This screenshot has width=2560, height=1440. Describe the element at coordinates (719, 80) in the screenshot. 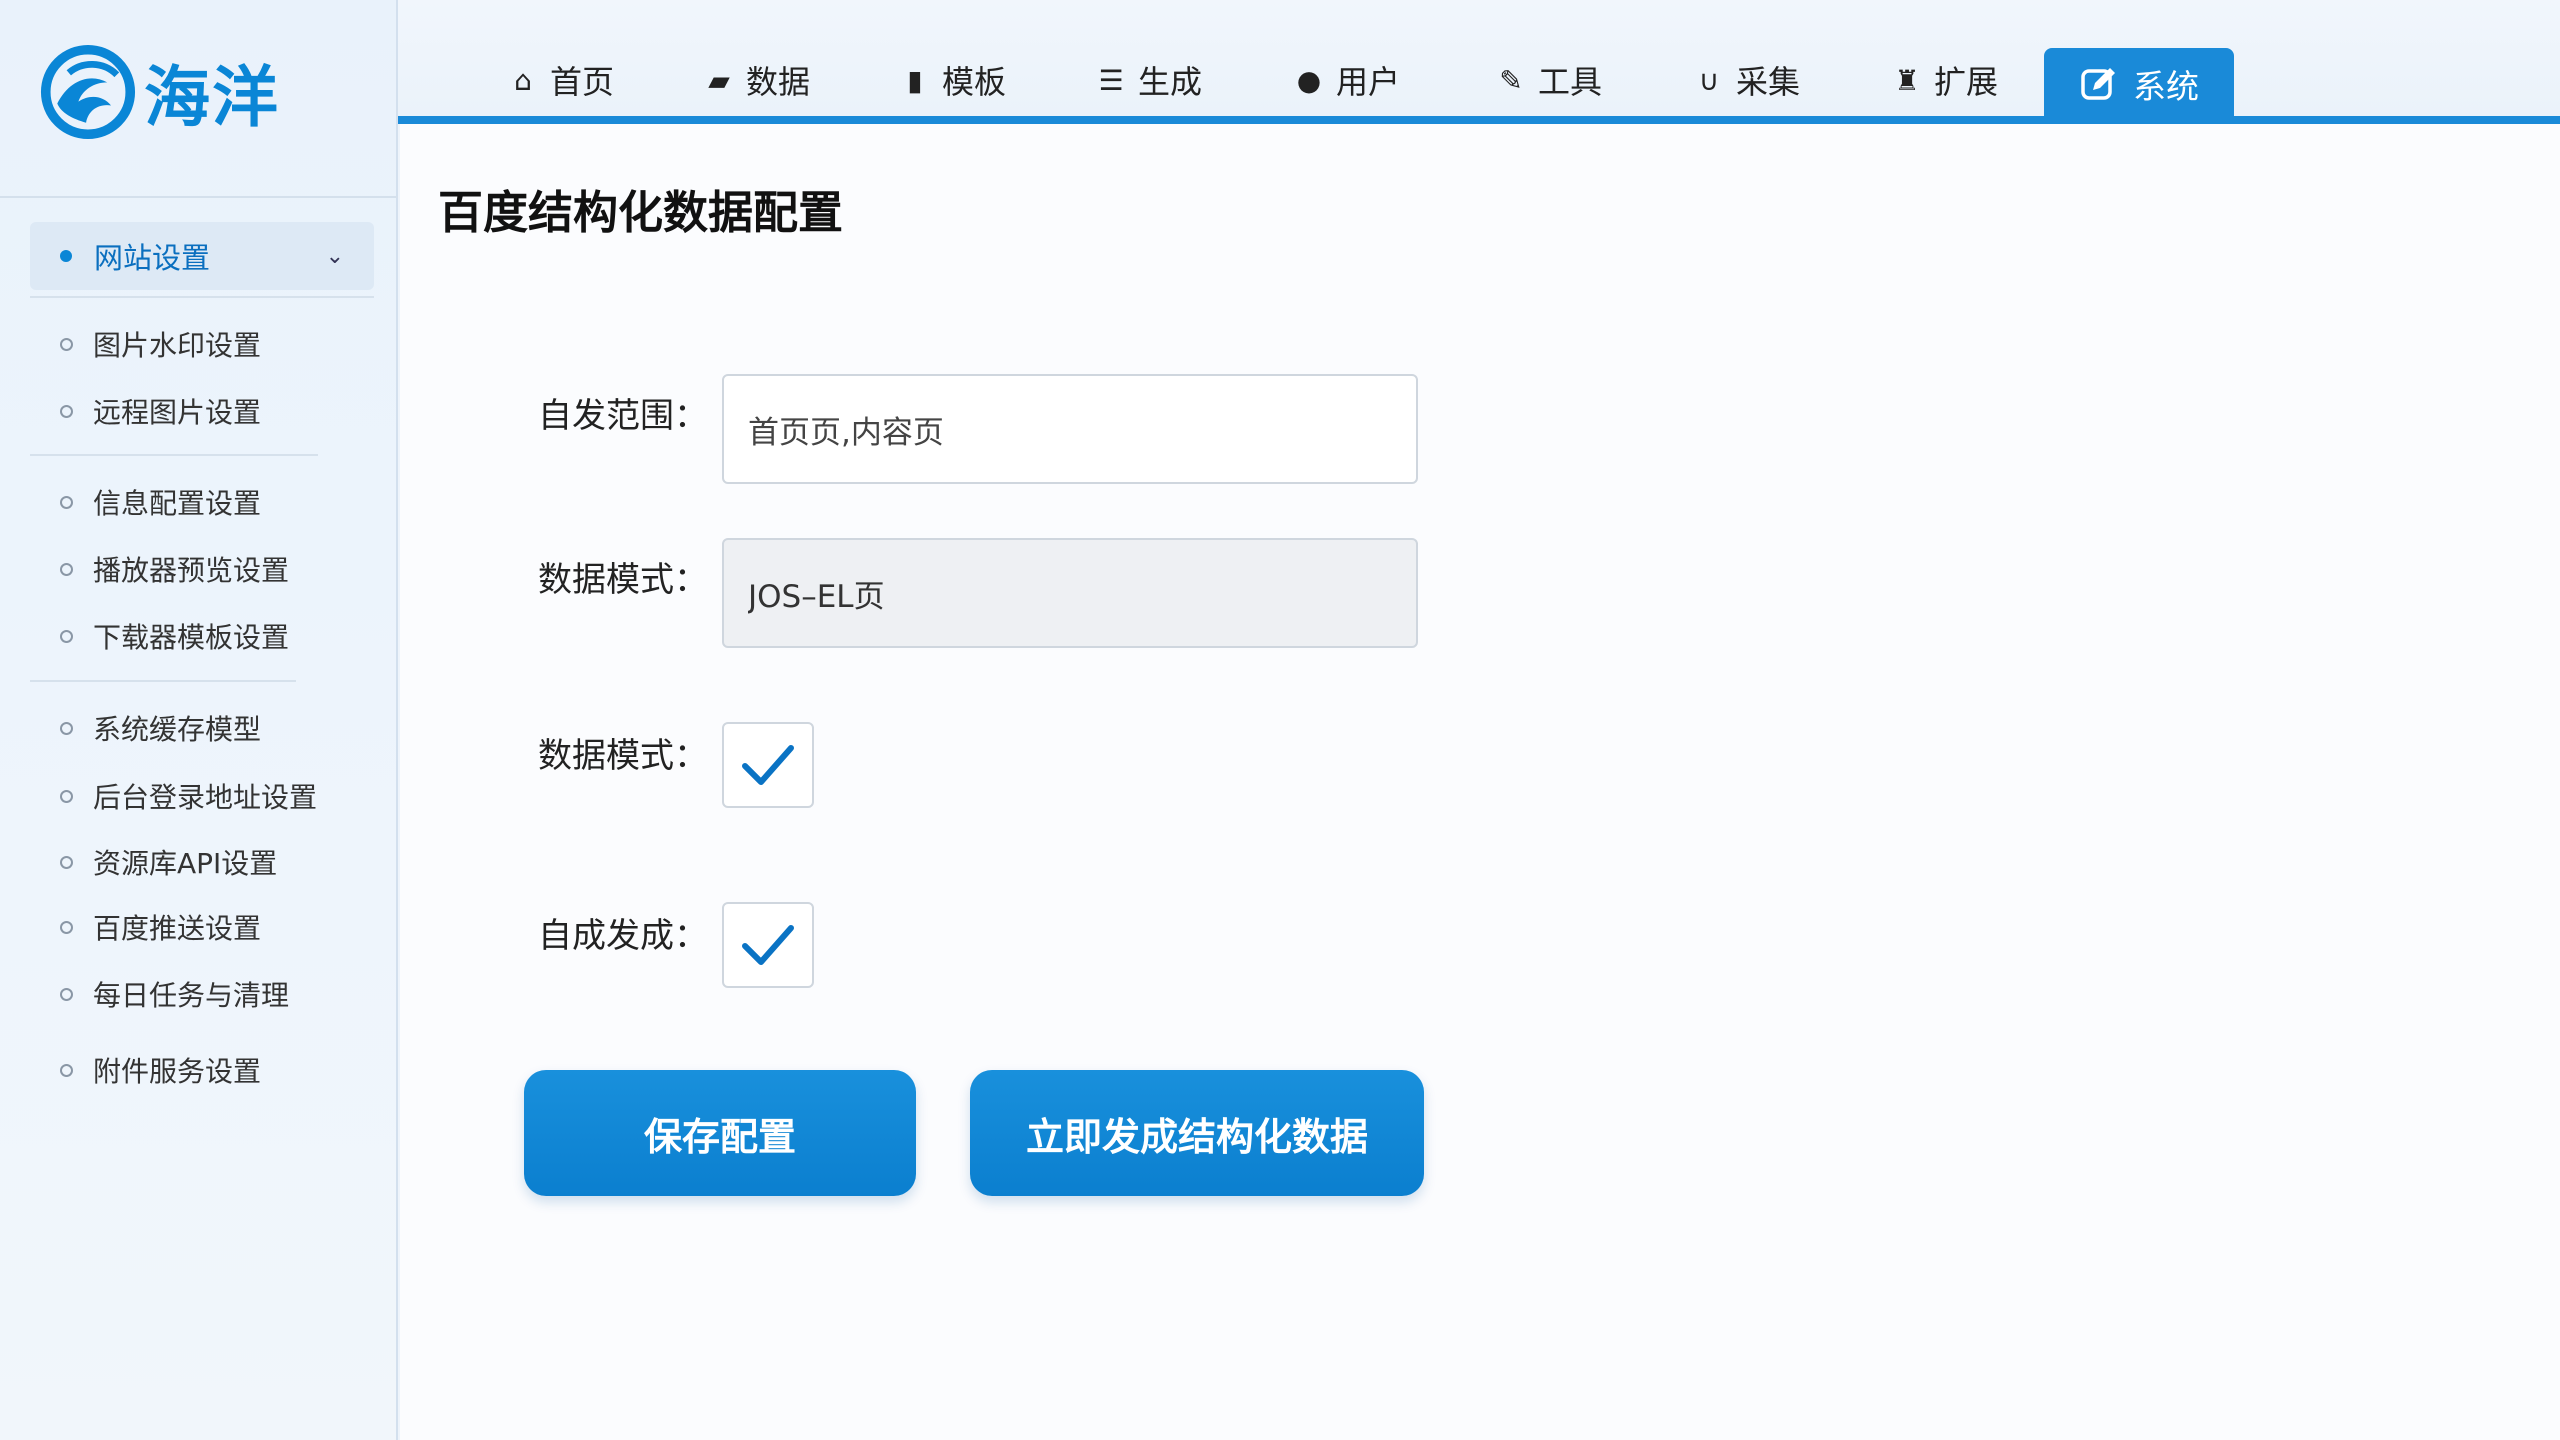

I see `database-icon: ▰` at that location.